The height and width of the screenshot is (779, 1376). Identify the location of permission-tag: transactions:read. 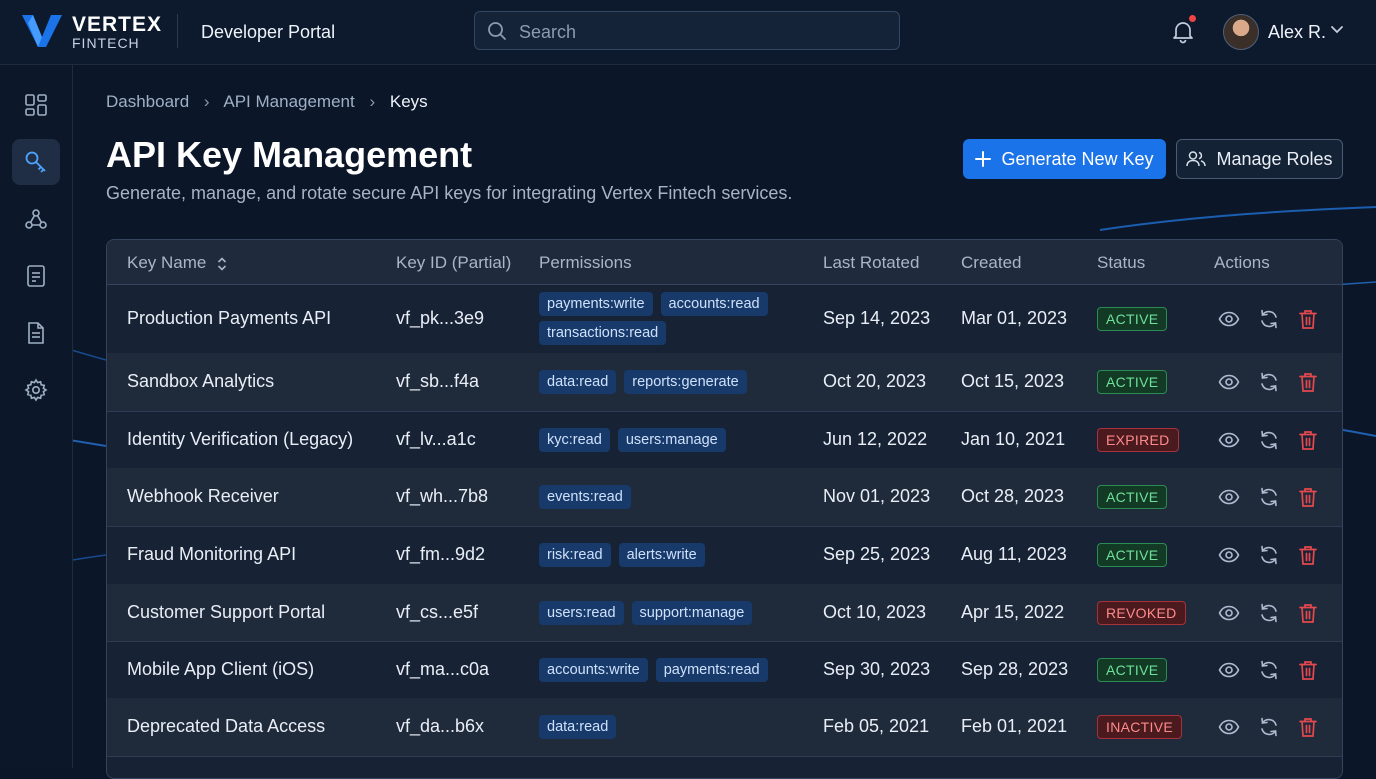
(603, 333).